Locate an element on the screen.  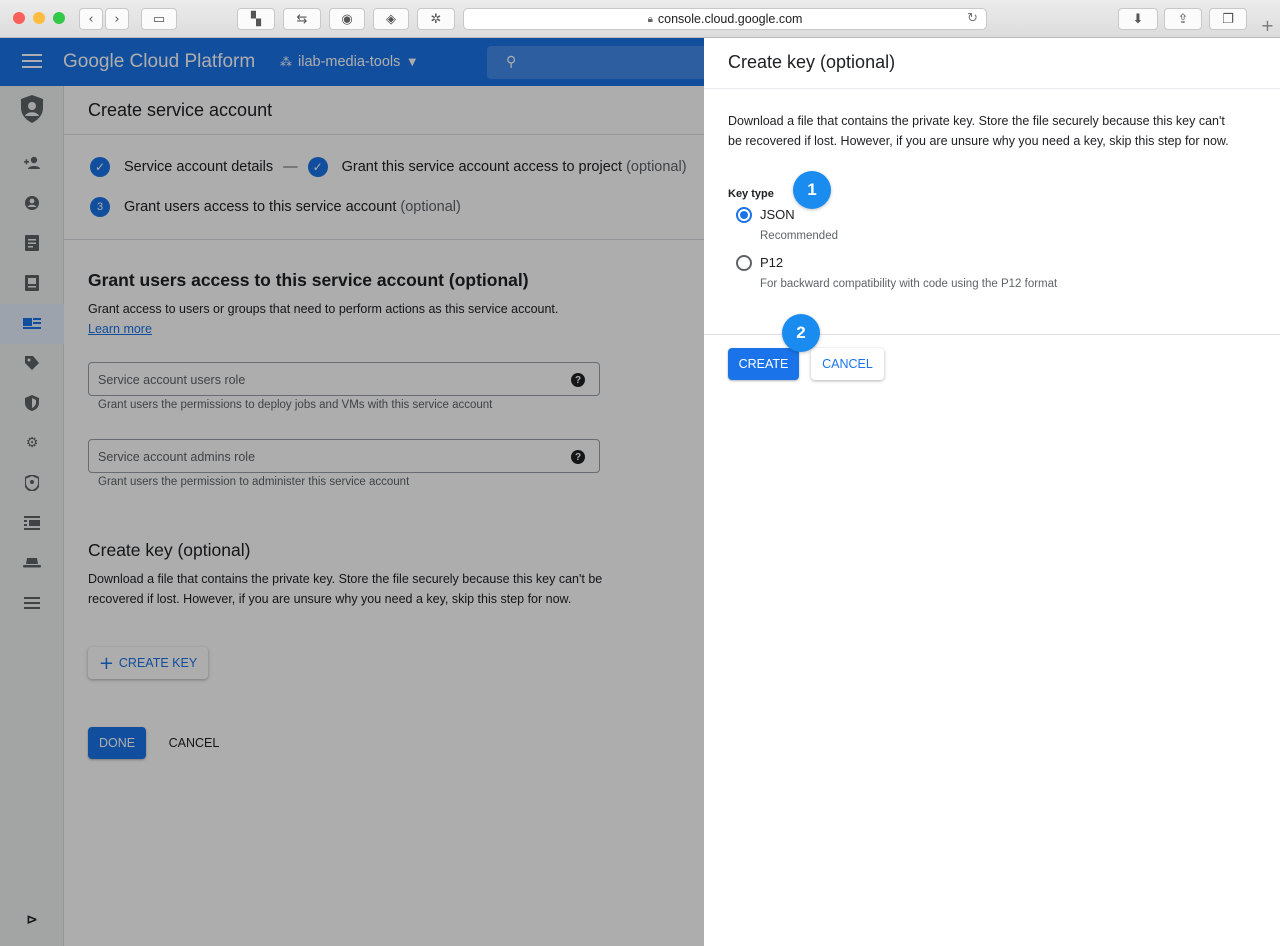
annotation-badge-1: 1 is located at coordinates (812, 190).